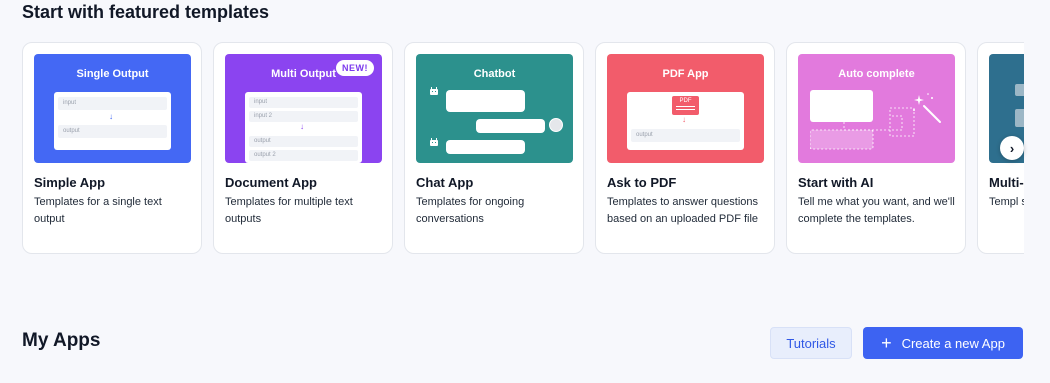 The height and width of the screenshot is (383, 1050). I want to click on magic-wand-icon, so click(927, 108).